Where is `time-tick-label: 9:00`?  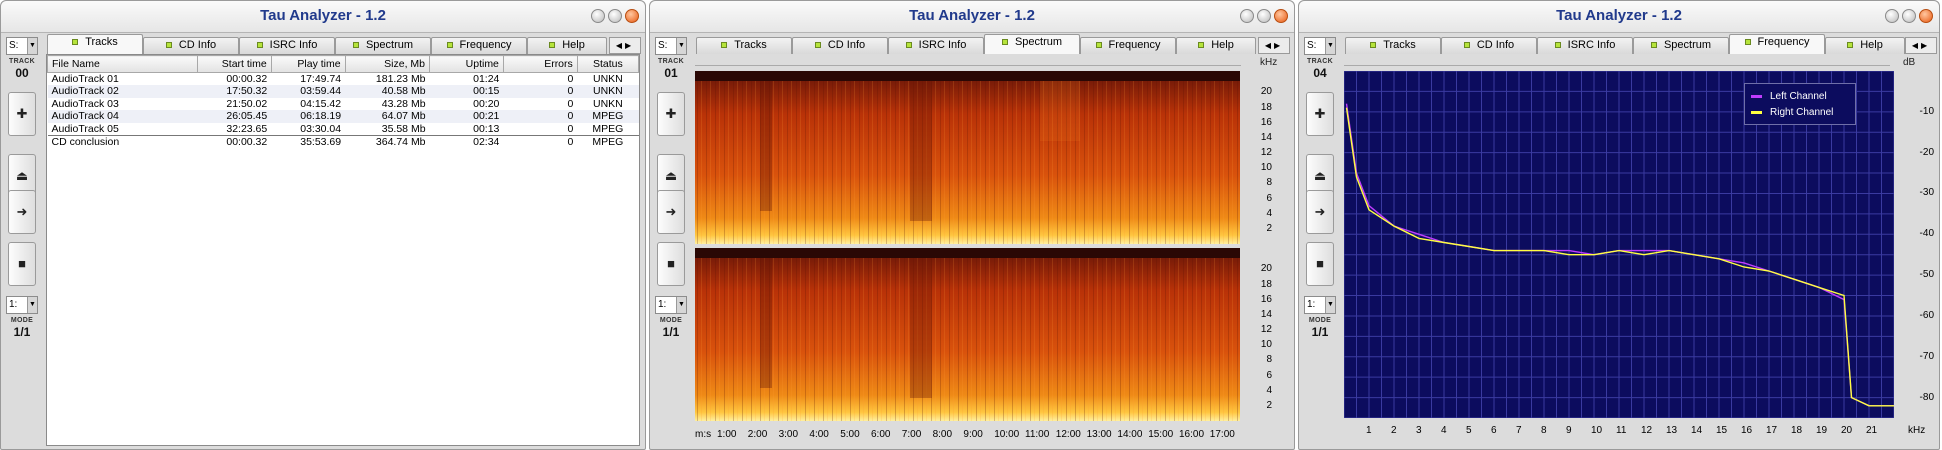 time-tick-label: 9:00 is located at coordinates (973, 434).